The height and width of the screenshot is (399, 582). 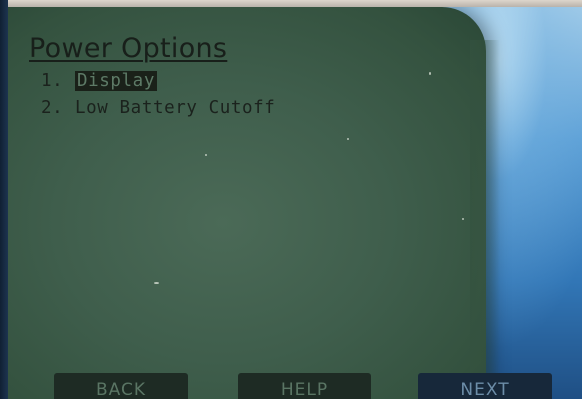 I want to click on menu-item-display: 1. Display, so click(x=158, y=82).